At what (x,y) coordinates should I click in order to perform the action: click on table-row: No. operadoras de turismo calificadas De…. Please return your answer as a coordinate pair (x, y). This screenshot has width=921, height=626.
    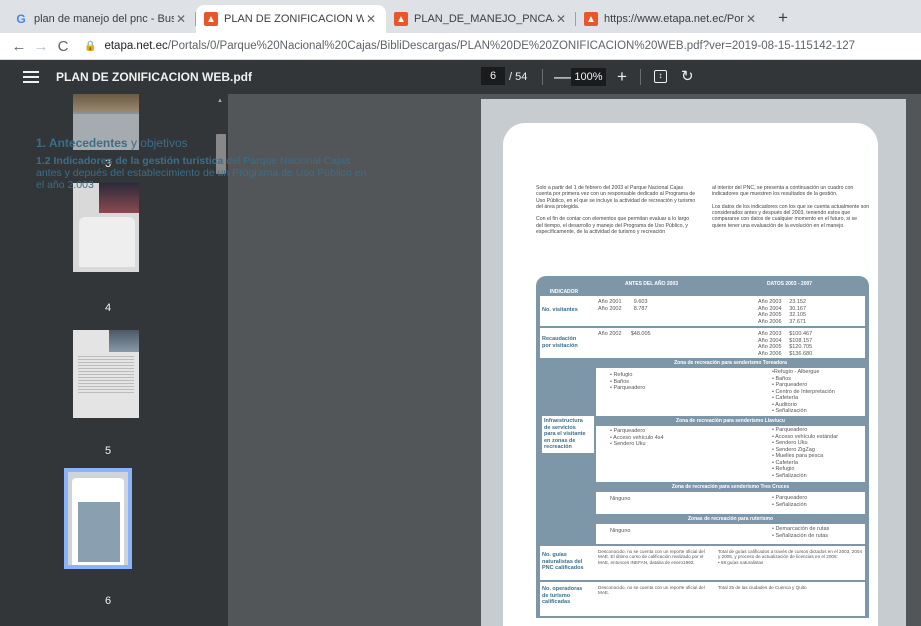
    Looking at the image, I should click on (702, 599).